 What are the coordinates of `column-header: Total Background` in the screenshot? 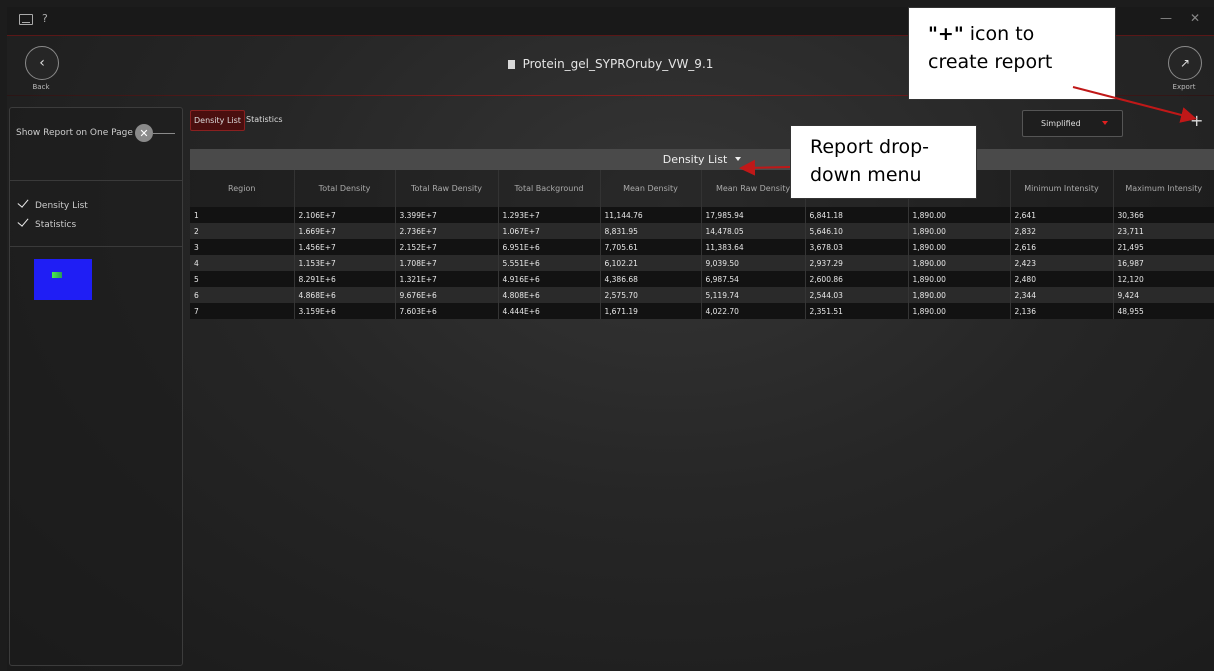 It's located at (549, 188).